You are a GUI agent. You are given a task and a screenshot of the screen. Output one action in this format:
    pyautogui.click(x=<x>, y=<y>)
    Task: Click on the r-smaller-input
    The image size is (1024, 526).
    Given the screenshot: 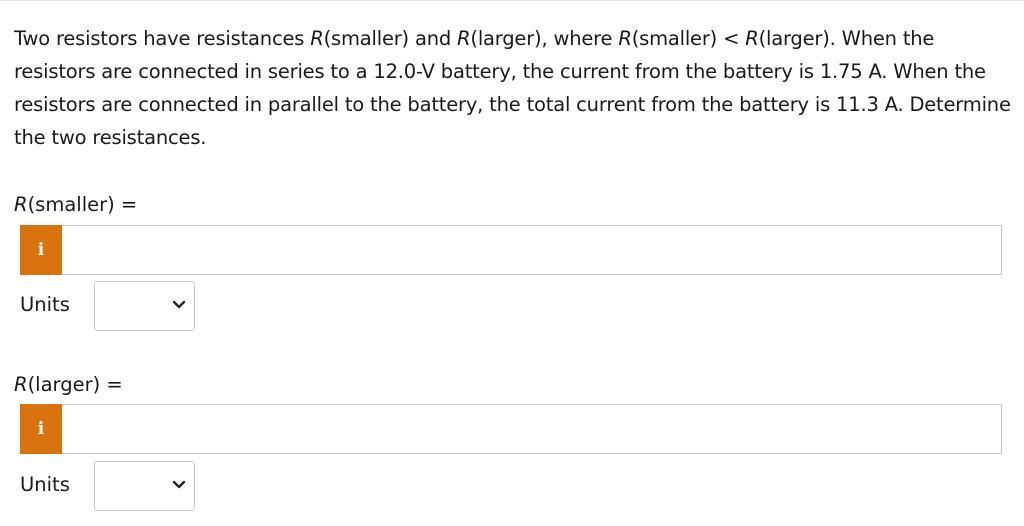 What is the action you would take?
    pyautogui.click(x=532, y=250)
    